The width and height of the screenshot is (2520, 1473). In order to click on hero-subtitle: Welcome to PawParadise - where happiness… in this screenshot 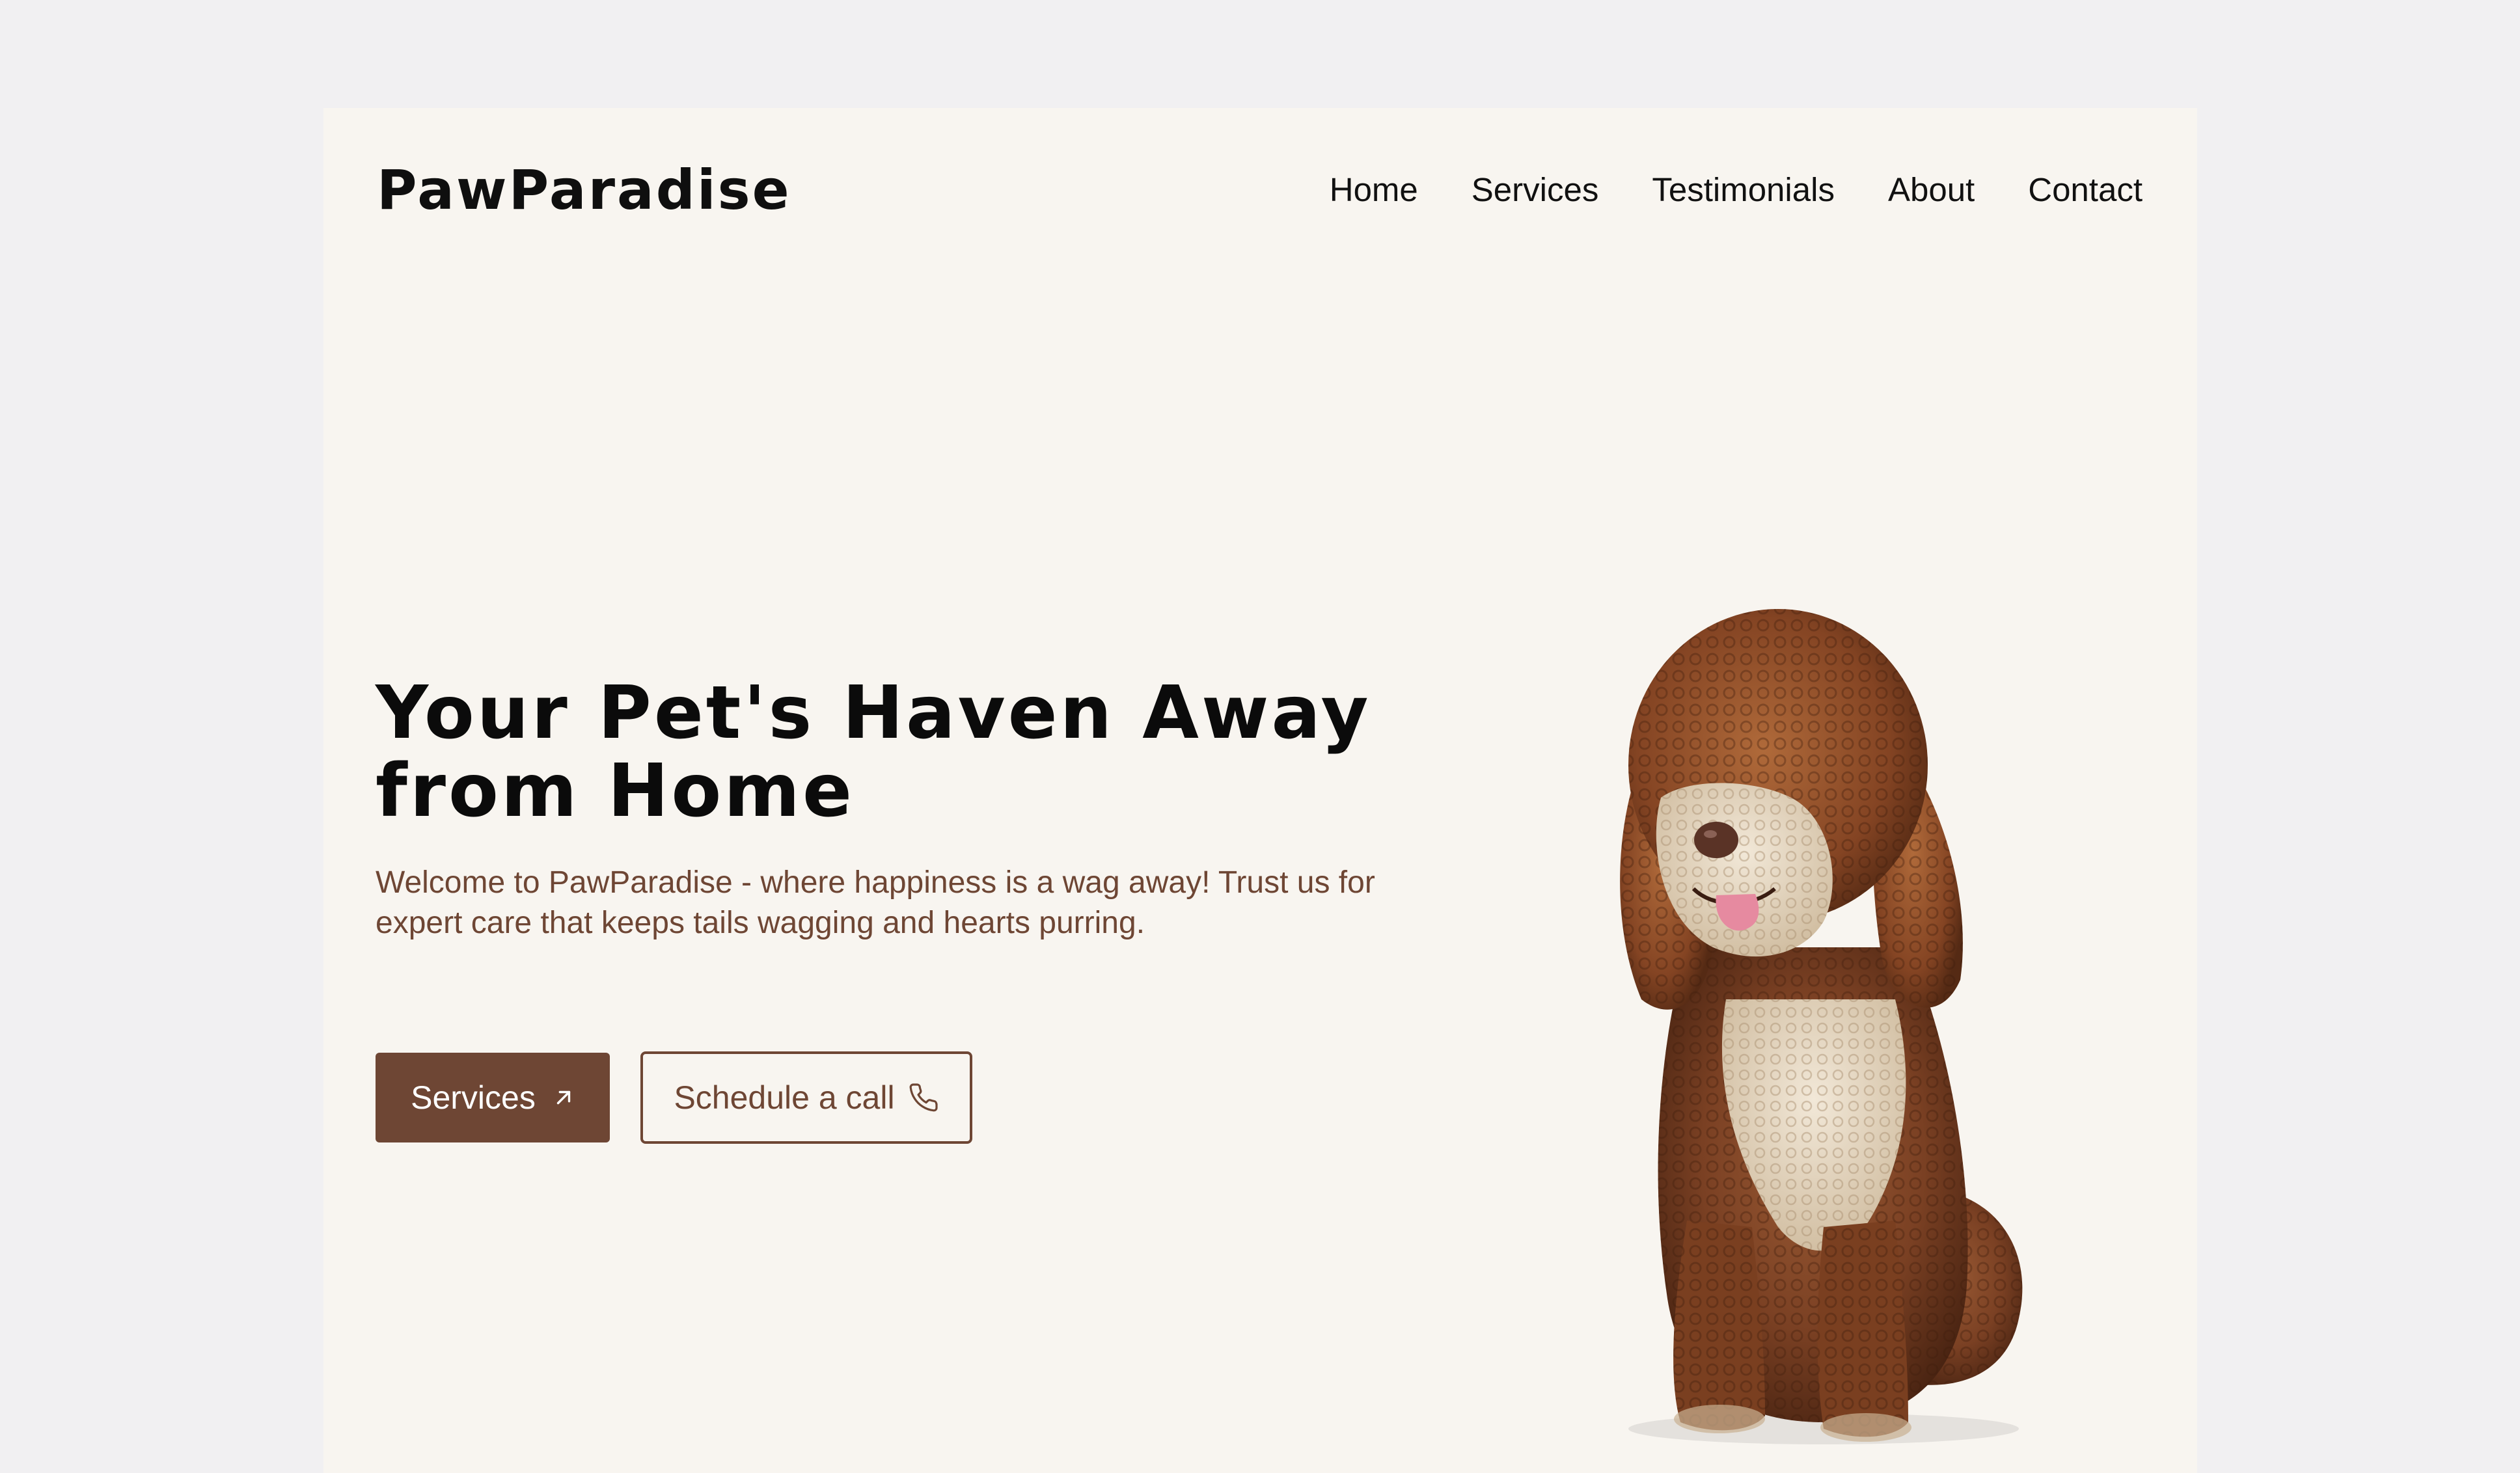, I will do `click(875, 902)`.